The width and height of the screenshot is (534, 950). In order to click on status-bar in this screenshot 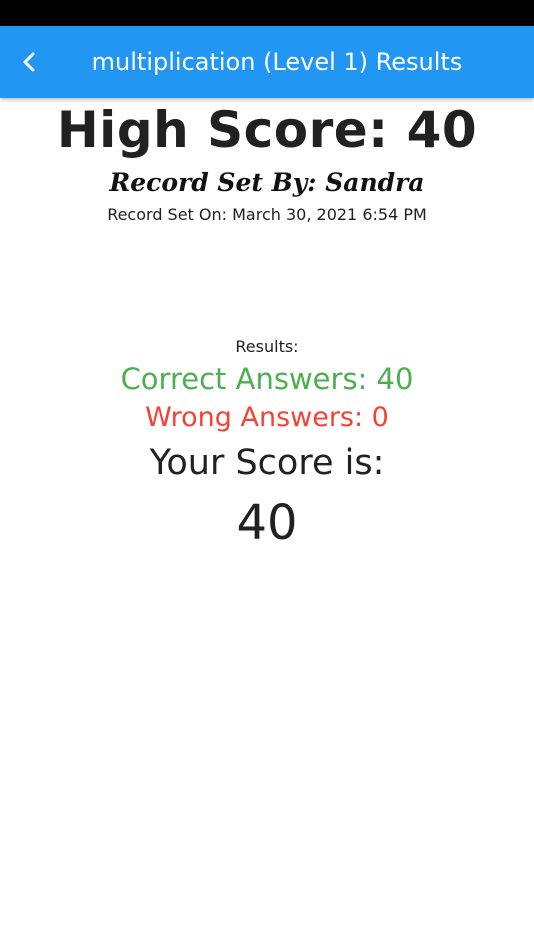, I will do `click(267, 13)`.